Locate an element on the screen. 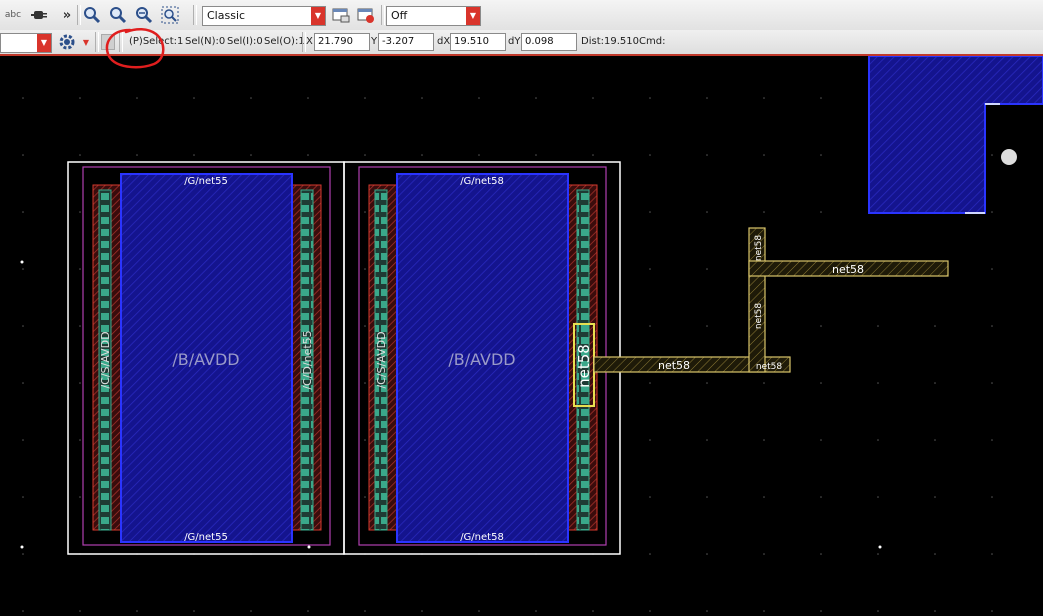 The height and width of the screenshot is (616, 1043). drain-pin-label: /C/D/net55 is located at coordinates (307, 359).